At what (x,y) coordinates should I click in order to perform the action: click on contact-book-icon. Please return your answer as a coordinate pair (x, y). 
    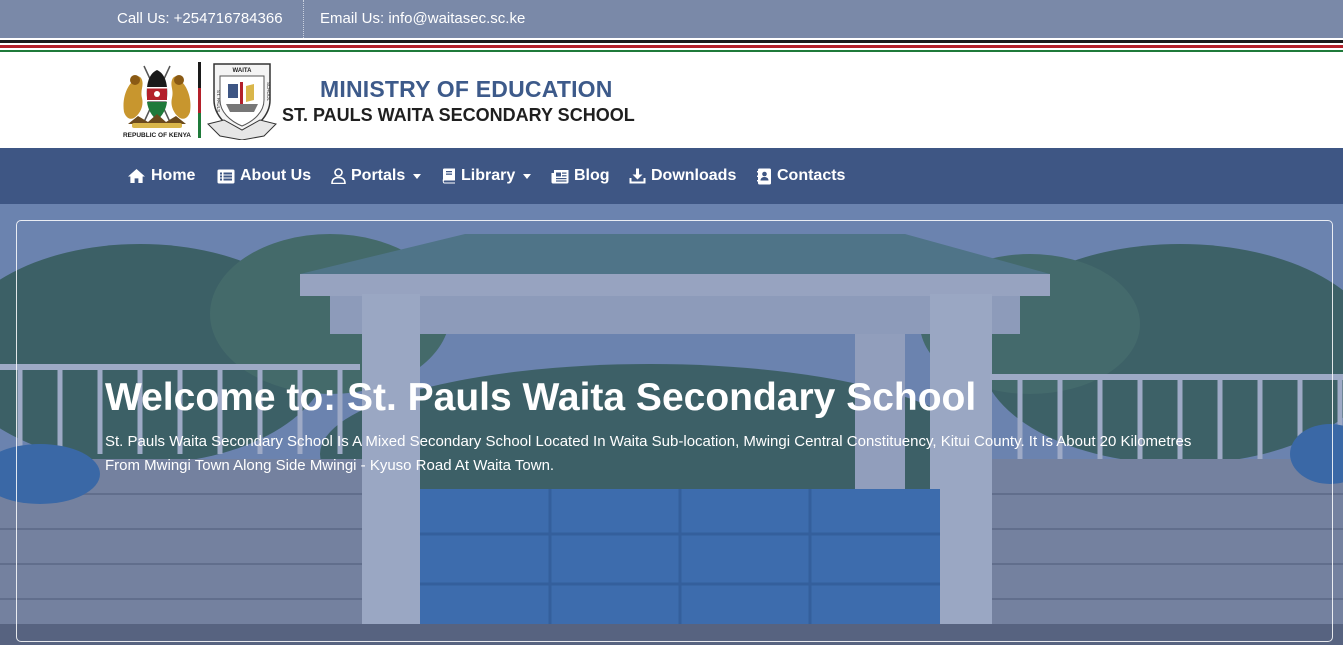
    Looking at the image, I should click on (764, 176).